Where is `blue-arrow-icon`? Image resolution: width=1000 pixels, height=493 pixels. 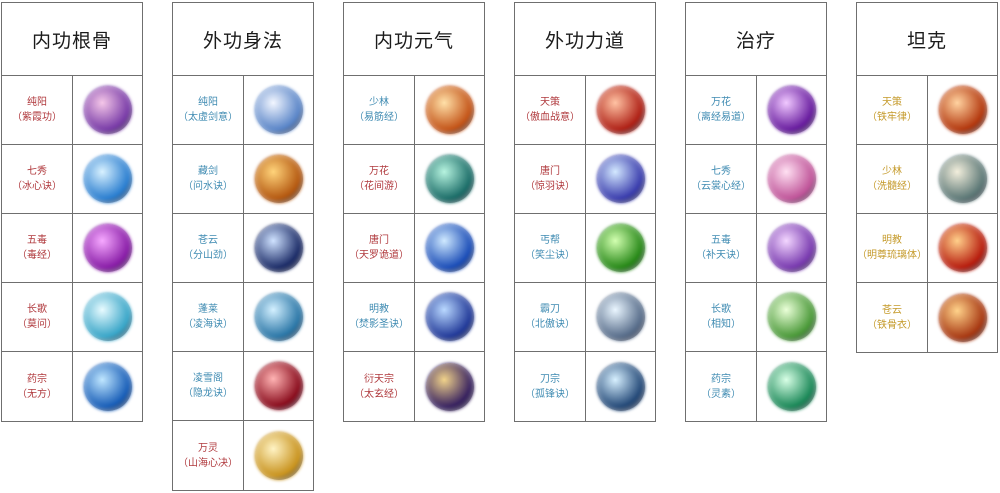 blue-arrow-icon is located at coordinates (620, 179).